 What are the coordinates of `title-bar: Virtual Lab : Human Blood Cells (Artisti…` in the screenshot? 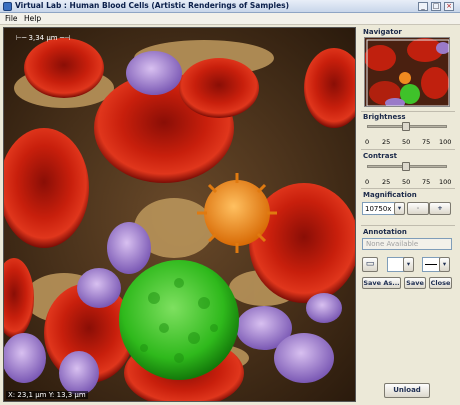 It's located at (230, 6).